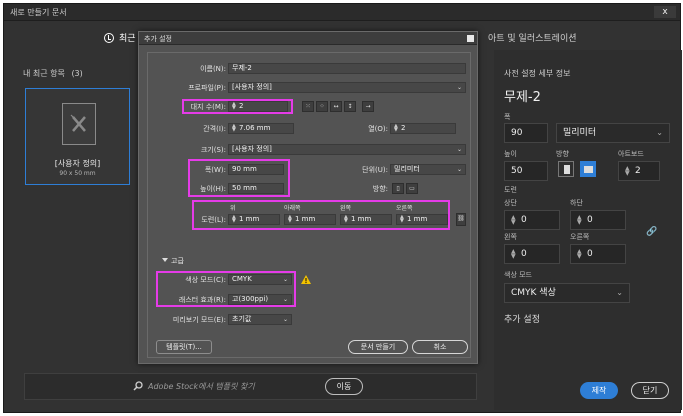 The height and width of the screenshot is (416, 683). I want to click on stock-search-bar: Adobe Stock에서 템플릿 찾기 이동, so click(250, 386).